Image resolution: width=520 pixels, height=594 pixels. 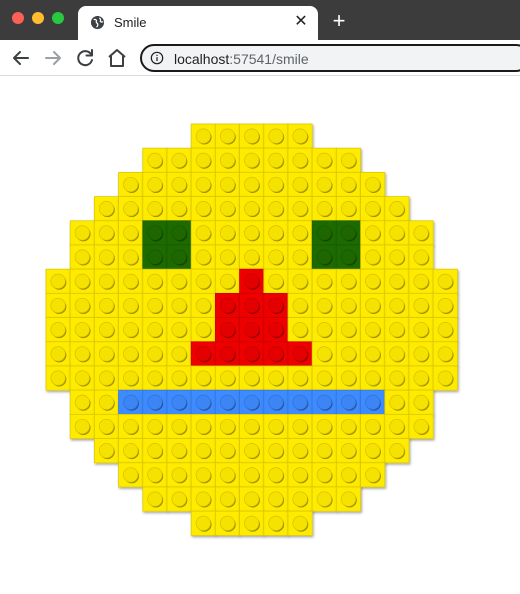 I want to click on maximize-window-button, so click(x=58, y=18).